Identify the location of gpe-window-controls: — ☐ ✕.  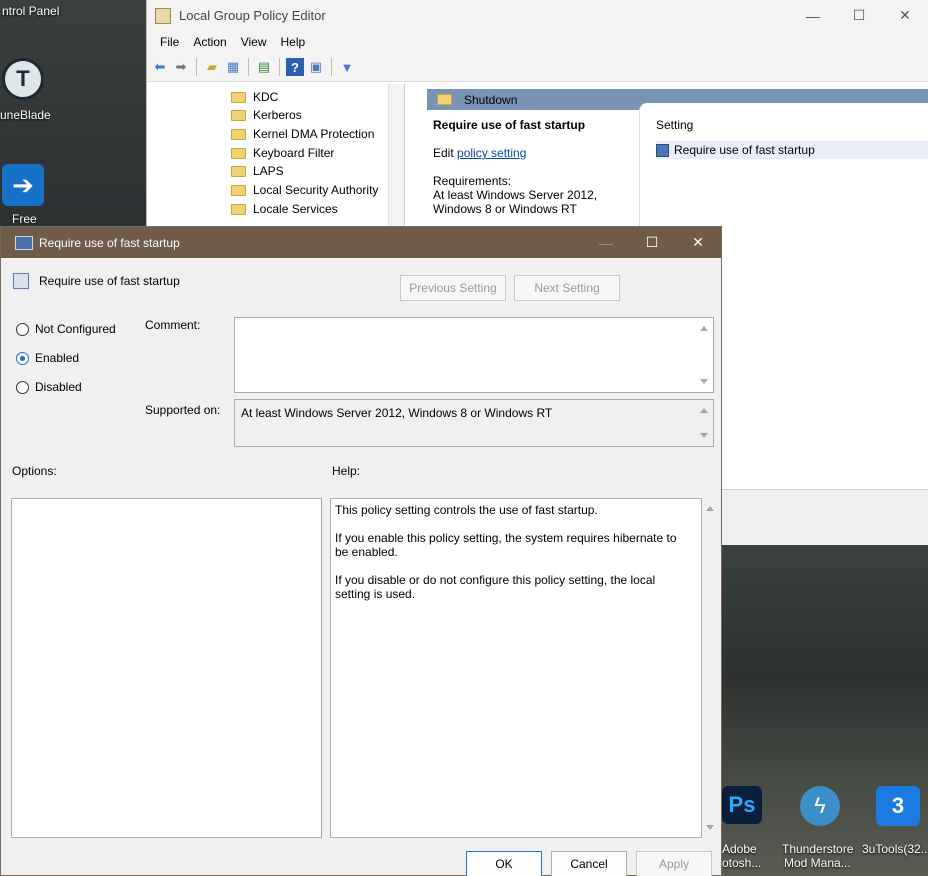
(859, 15).